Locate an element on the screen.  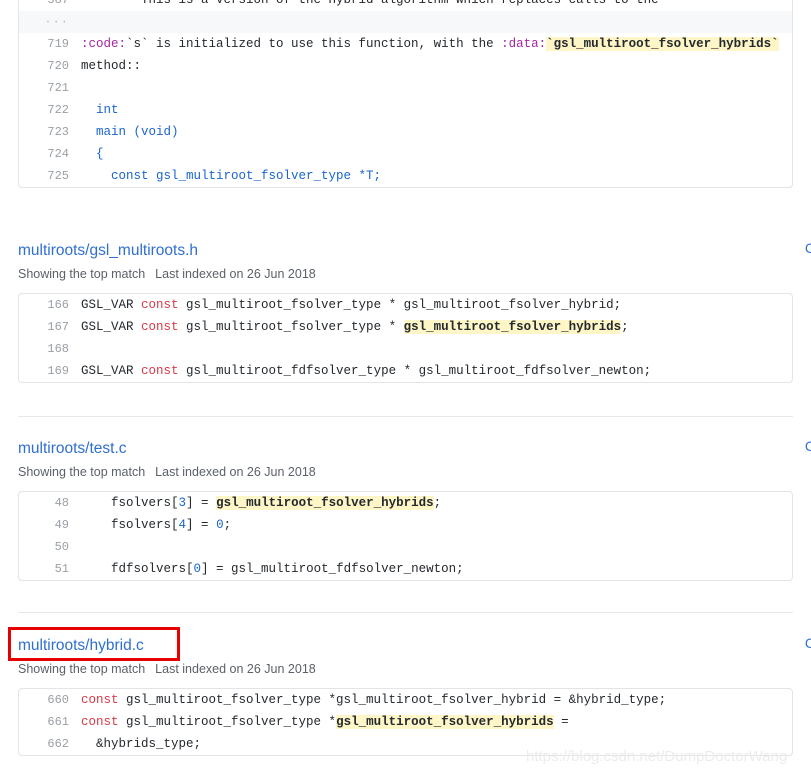
line-number: 169 is located at coordinates (58, 371).